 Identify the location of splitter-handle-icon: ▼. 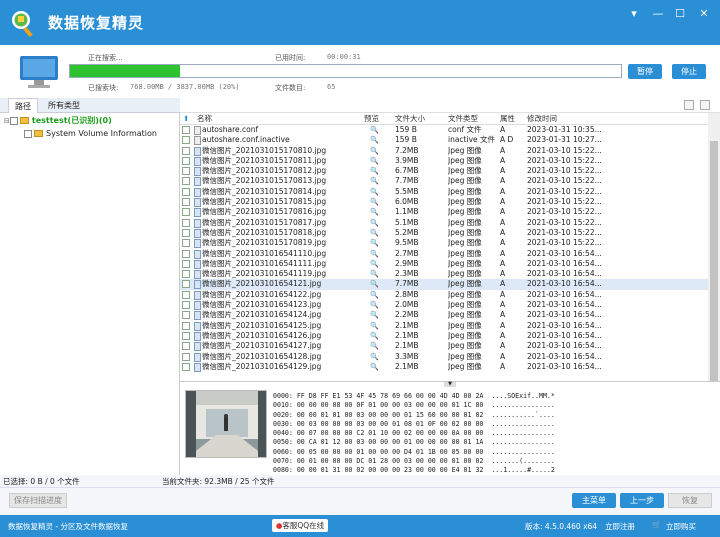
(450, 384).